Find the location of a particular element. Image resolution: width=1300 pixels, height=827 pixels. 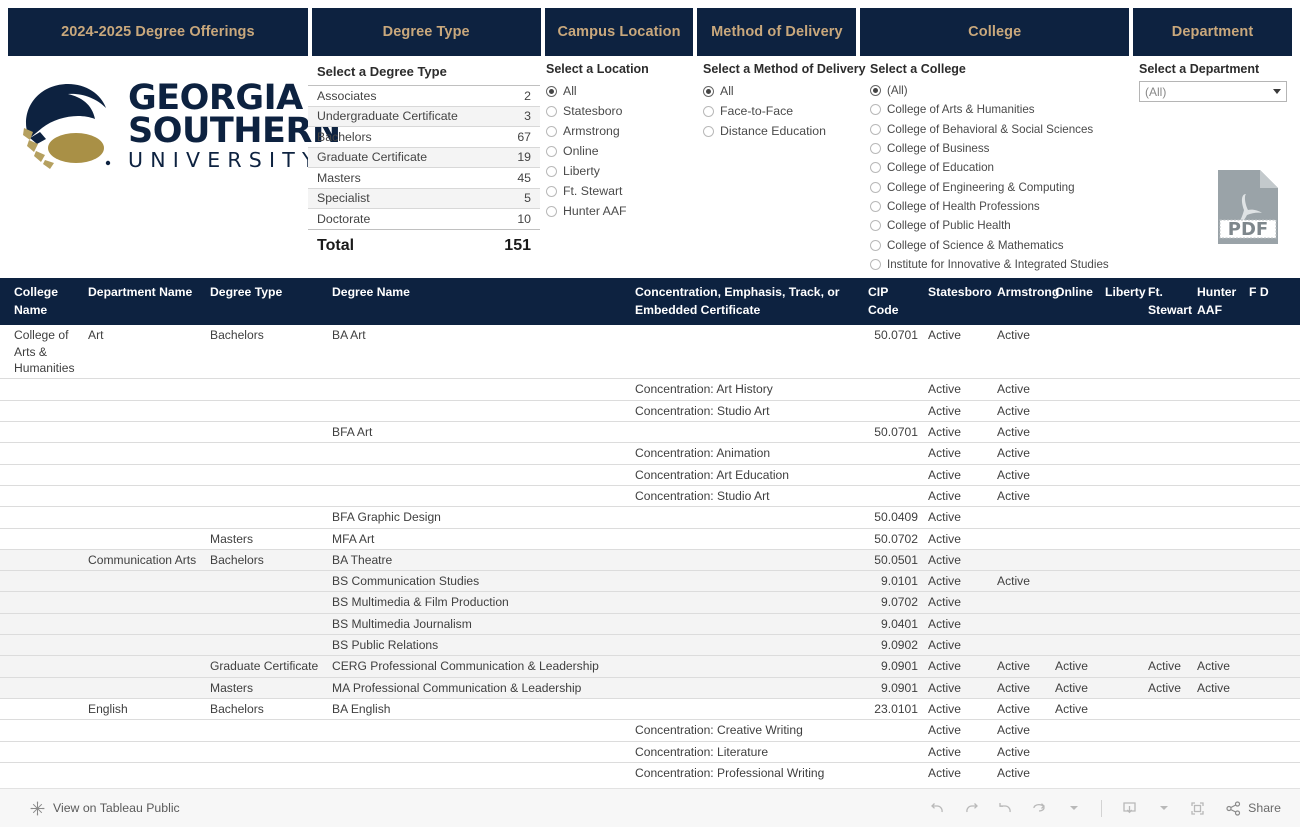

degree-type-row: Specialist 5 is located at coordinates (424, 198).